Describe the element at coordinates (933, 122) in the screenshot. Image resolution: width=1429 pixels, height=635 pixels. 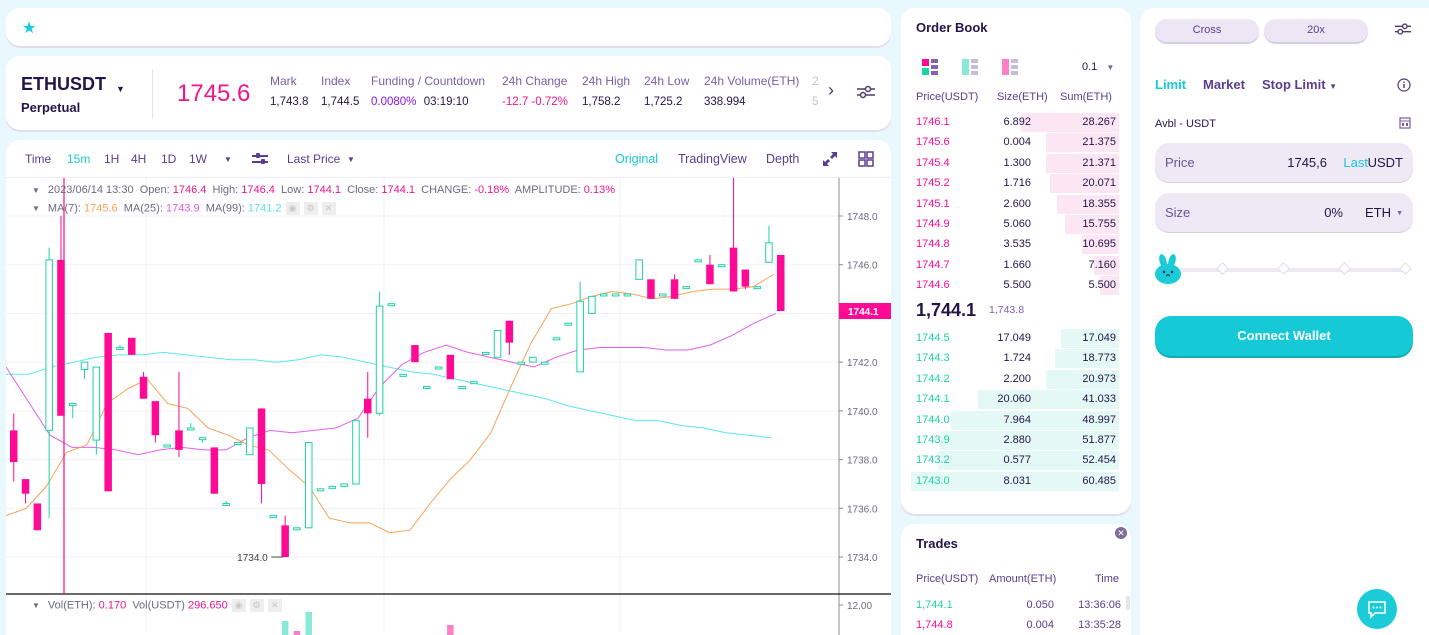
I see `row-price: 1746.1` at that location.